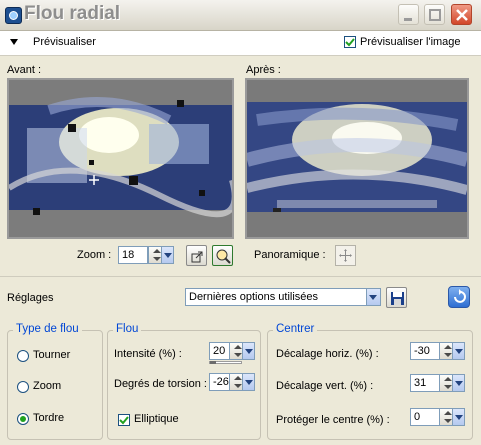 The image size is (481, 445). What do you see at coordinates (23, 419) in the screenshot?
I see `radio-tordre` at bounding box center [23, 419].